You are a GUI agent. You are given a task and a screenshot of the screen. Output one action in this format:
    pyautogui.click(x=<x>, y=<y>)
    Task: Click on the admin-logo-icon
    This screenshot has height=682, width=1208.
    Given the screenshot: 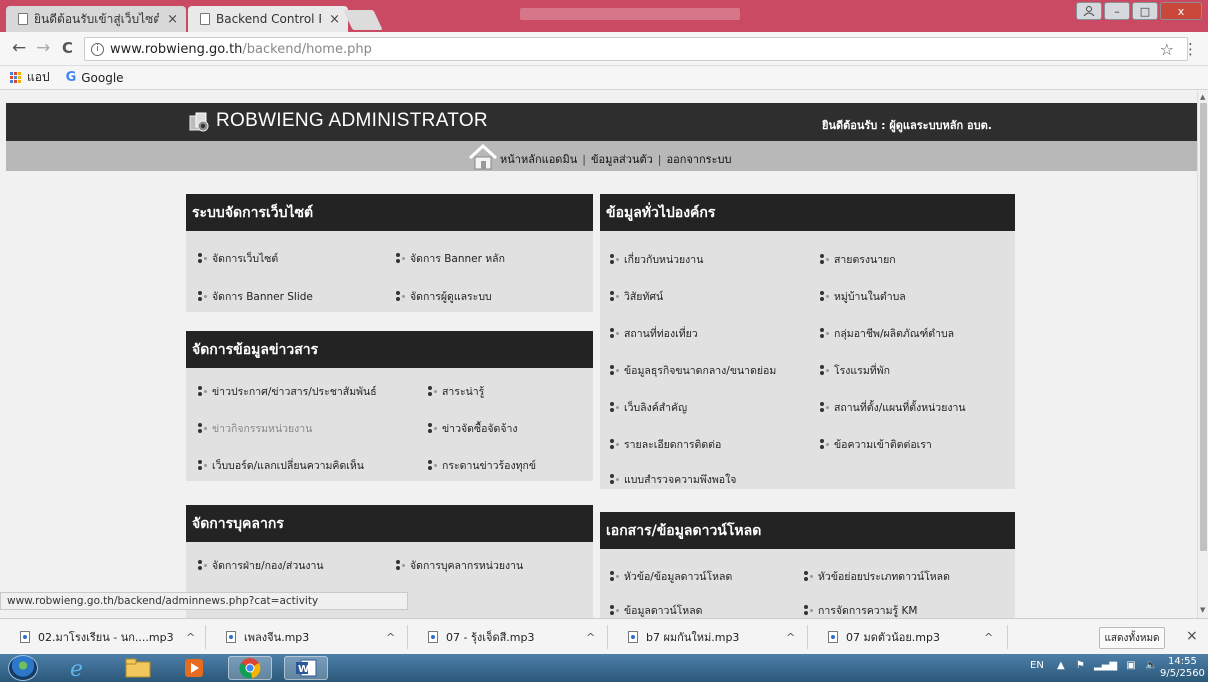 What is the action you would take?
    pyautogui.click(x=199, y=122)
    